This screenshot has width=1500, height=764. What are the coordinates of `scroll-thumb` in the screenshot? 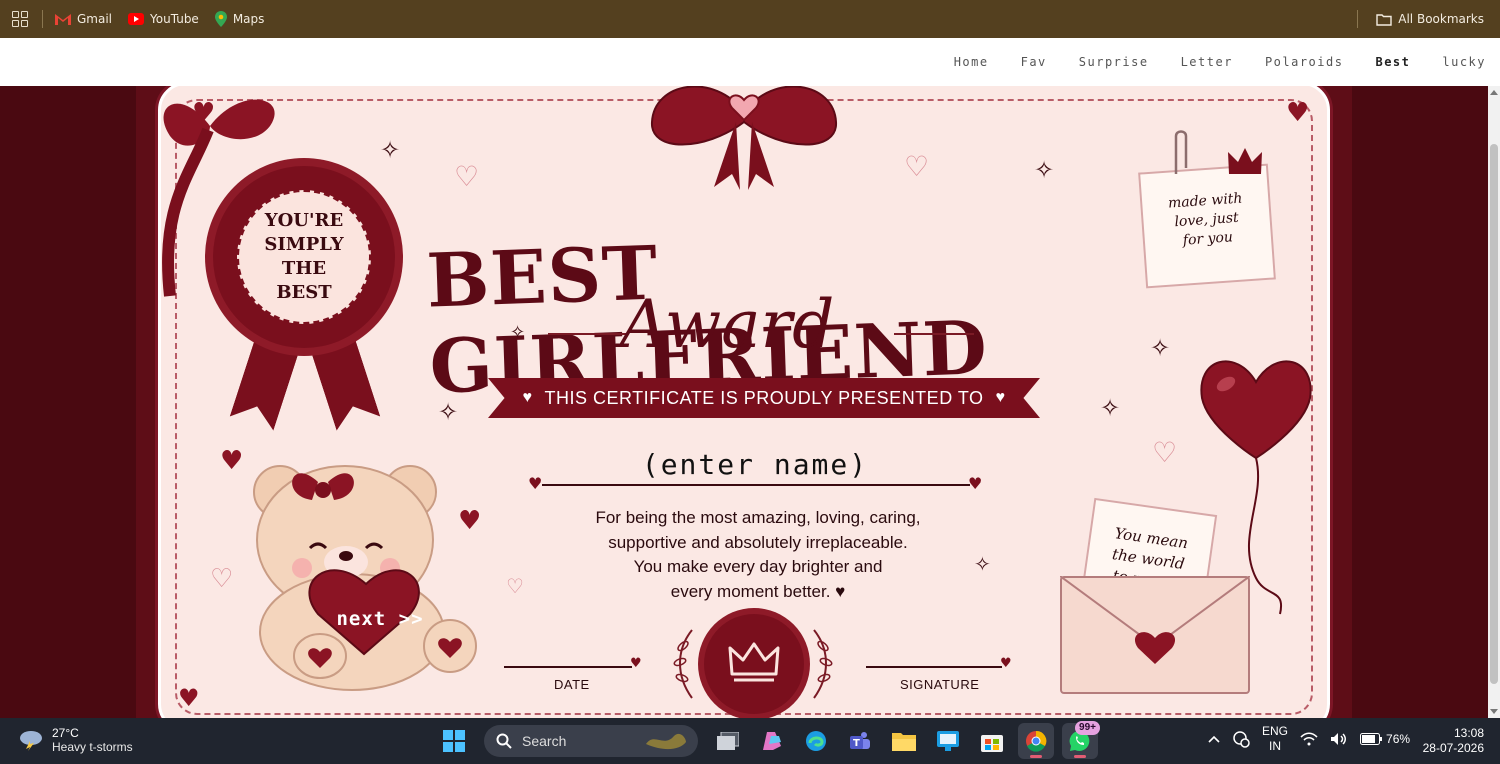 It's located at (1494, 414).